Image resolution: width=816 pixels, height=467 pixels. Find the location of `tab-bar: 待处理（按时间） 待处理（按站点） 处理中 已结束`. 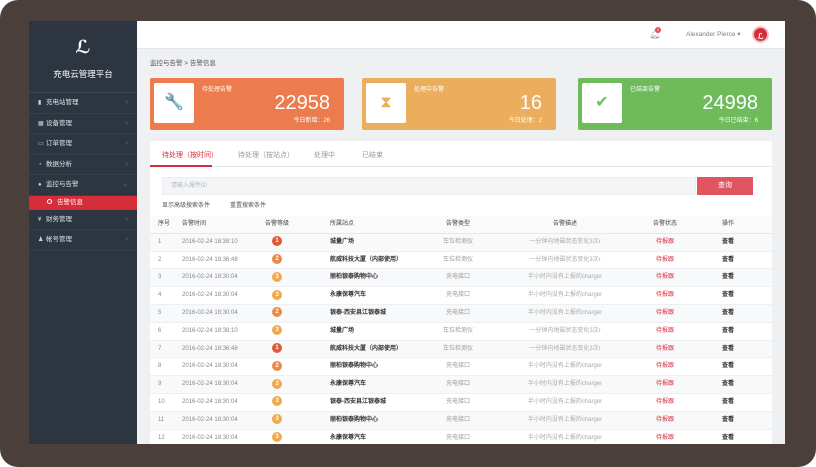

tab-bar: 待处理（按时间） 待处理（按站点） 处理中 已结束 is located at coordinates (461, 154).